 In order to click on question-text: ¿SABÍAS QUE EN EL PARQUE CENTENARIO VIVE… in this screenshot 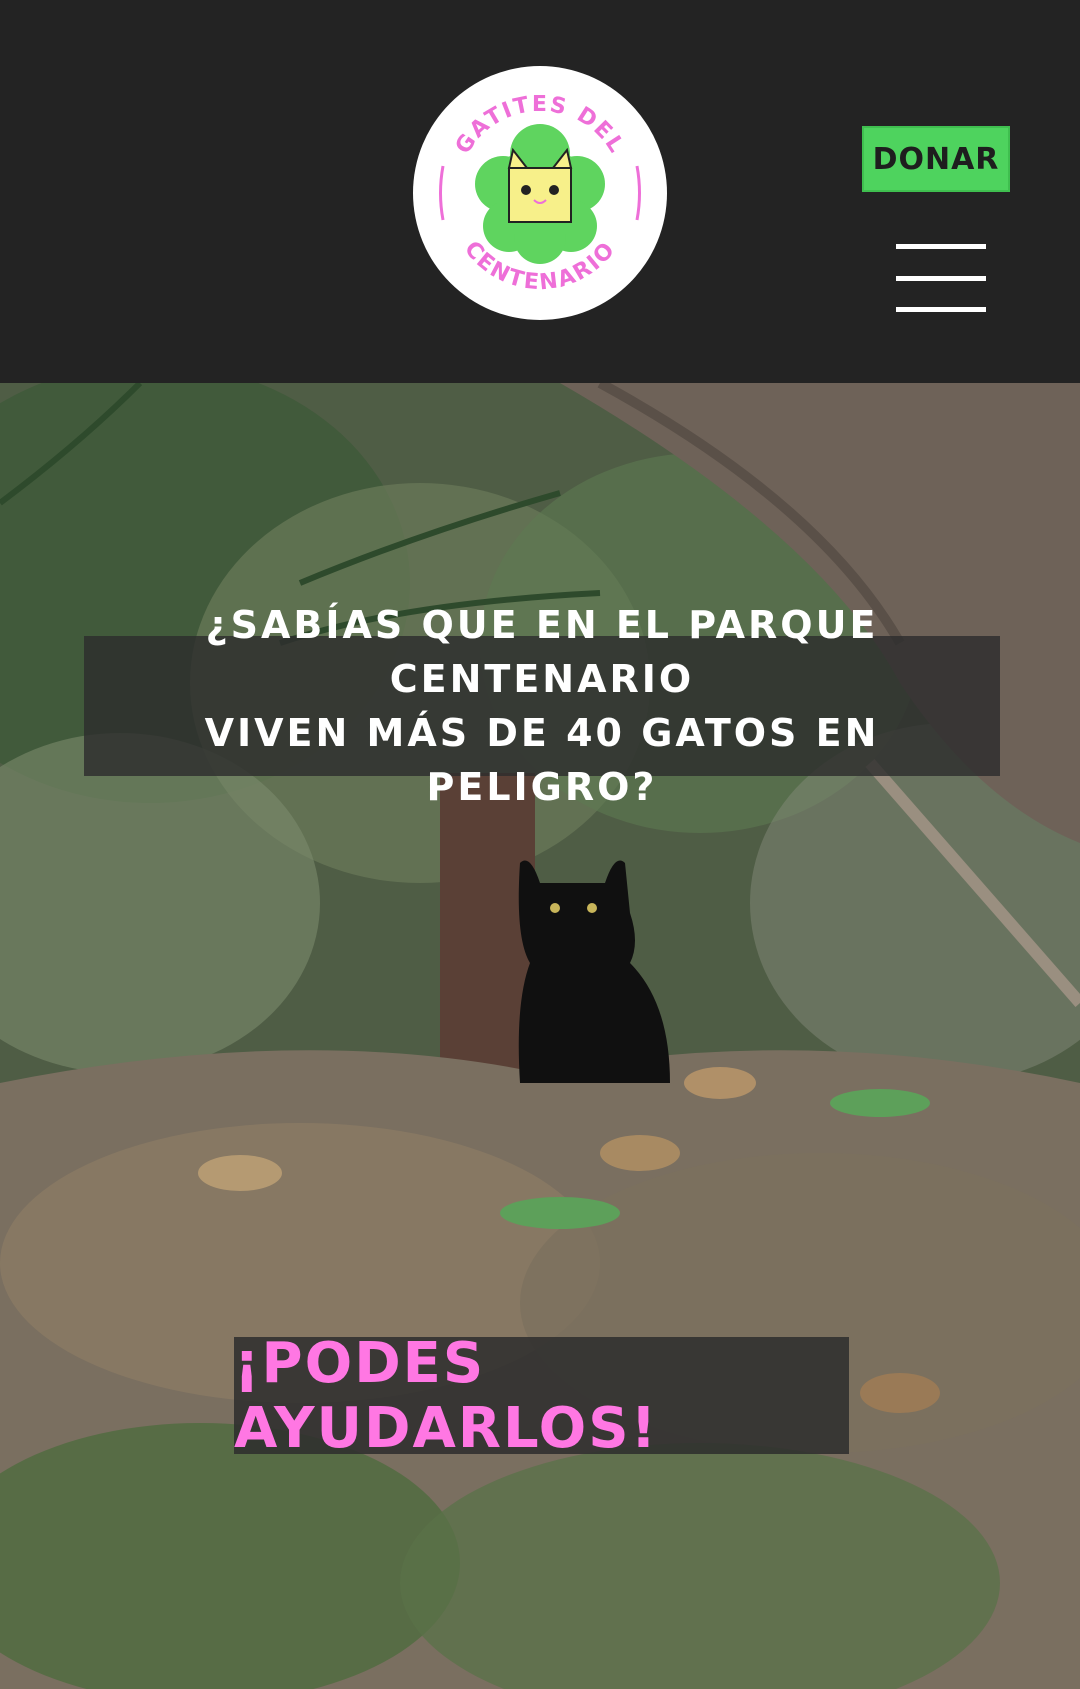, I will do `click(542, 706)`.